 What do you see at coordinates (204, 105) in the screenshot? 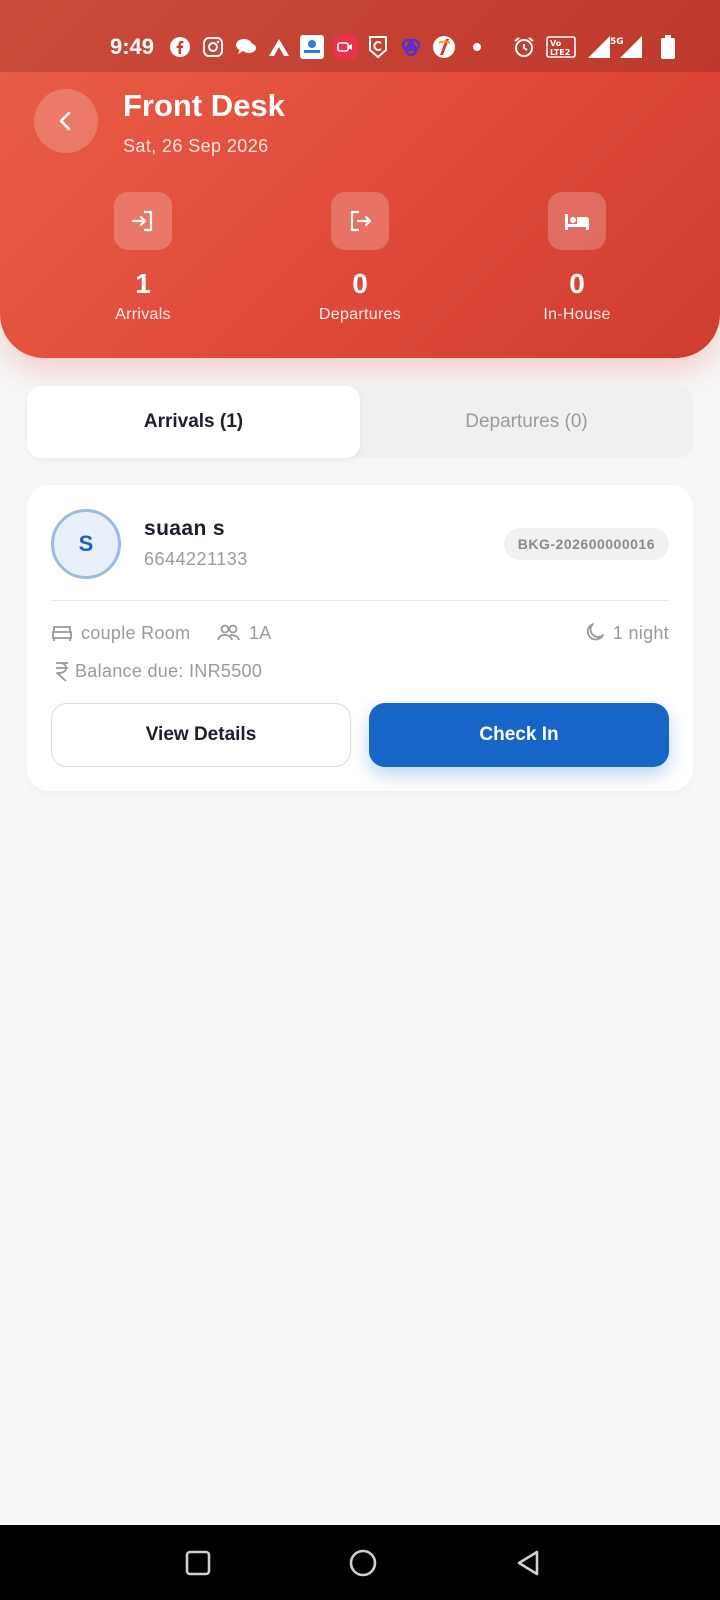
I see `page-title: Front Desk` at bounding box center [204, 105].